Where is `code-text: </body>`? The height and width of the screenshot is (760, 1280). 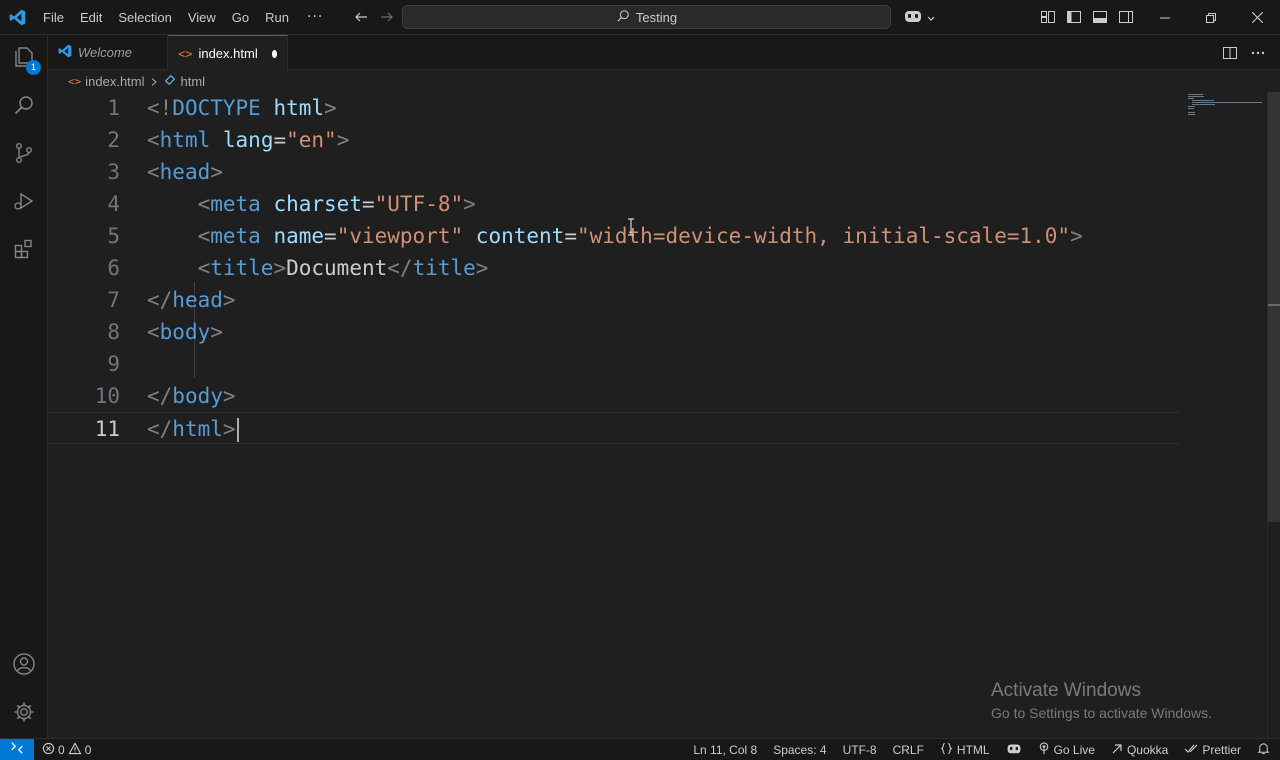
code-text: </body> is located at coordinates (191, 396).